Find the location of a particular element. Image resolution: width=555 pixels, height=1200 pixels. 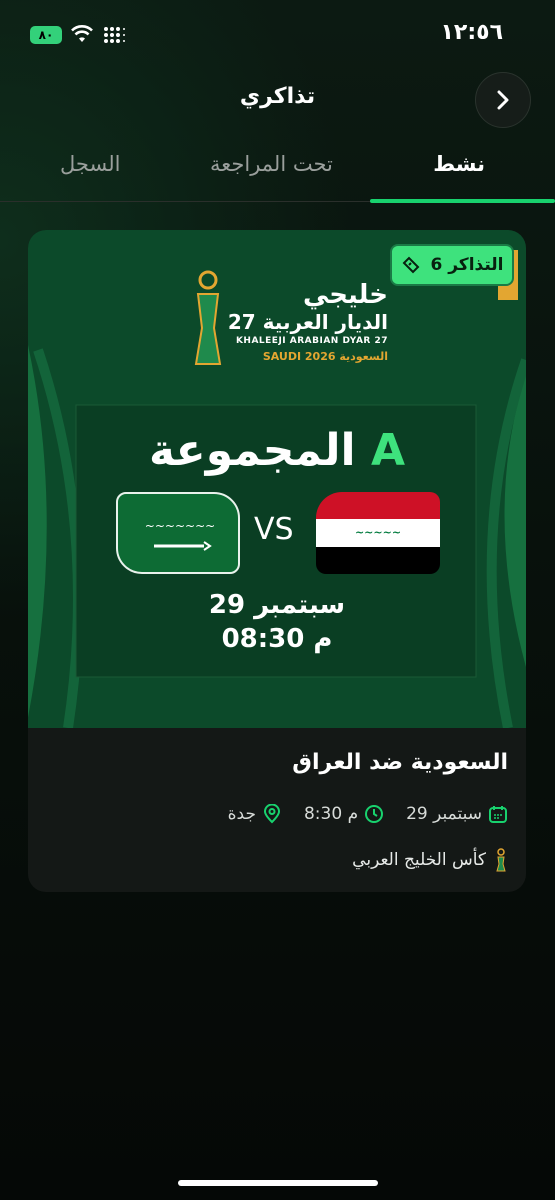

match-city-text: جدة is located at coordinates (241, 814).